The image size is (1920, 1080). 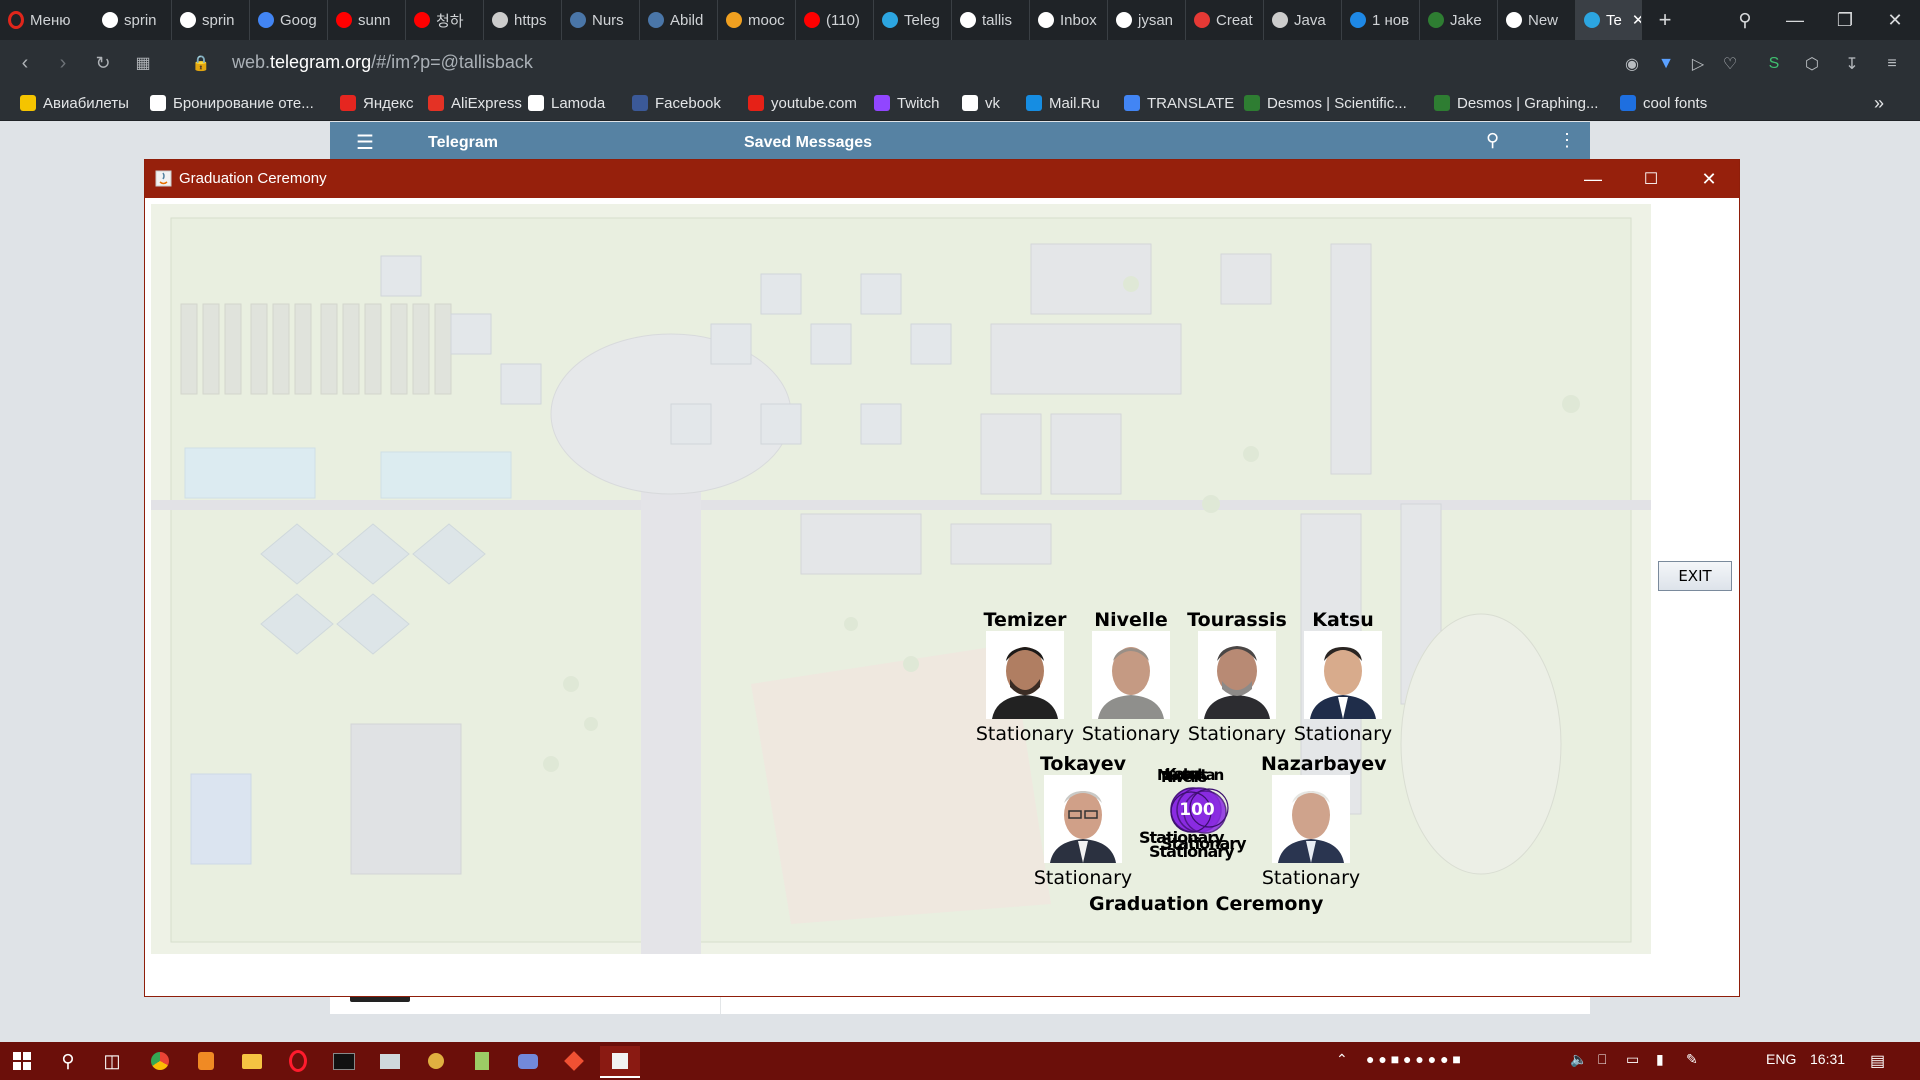 What do you see at coordinates (1602, 1059) in the screenshot?
I see `network-icon: ⎕` at bounding box center [1602, 1059].